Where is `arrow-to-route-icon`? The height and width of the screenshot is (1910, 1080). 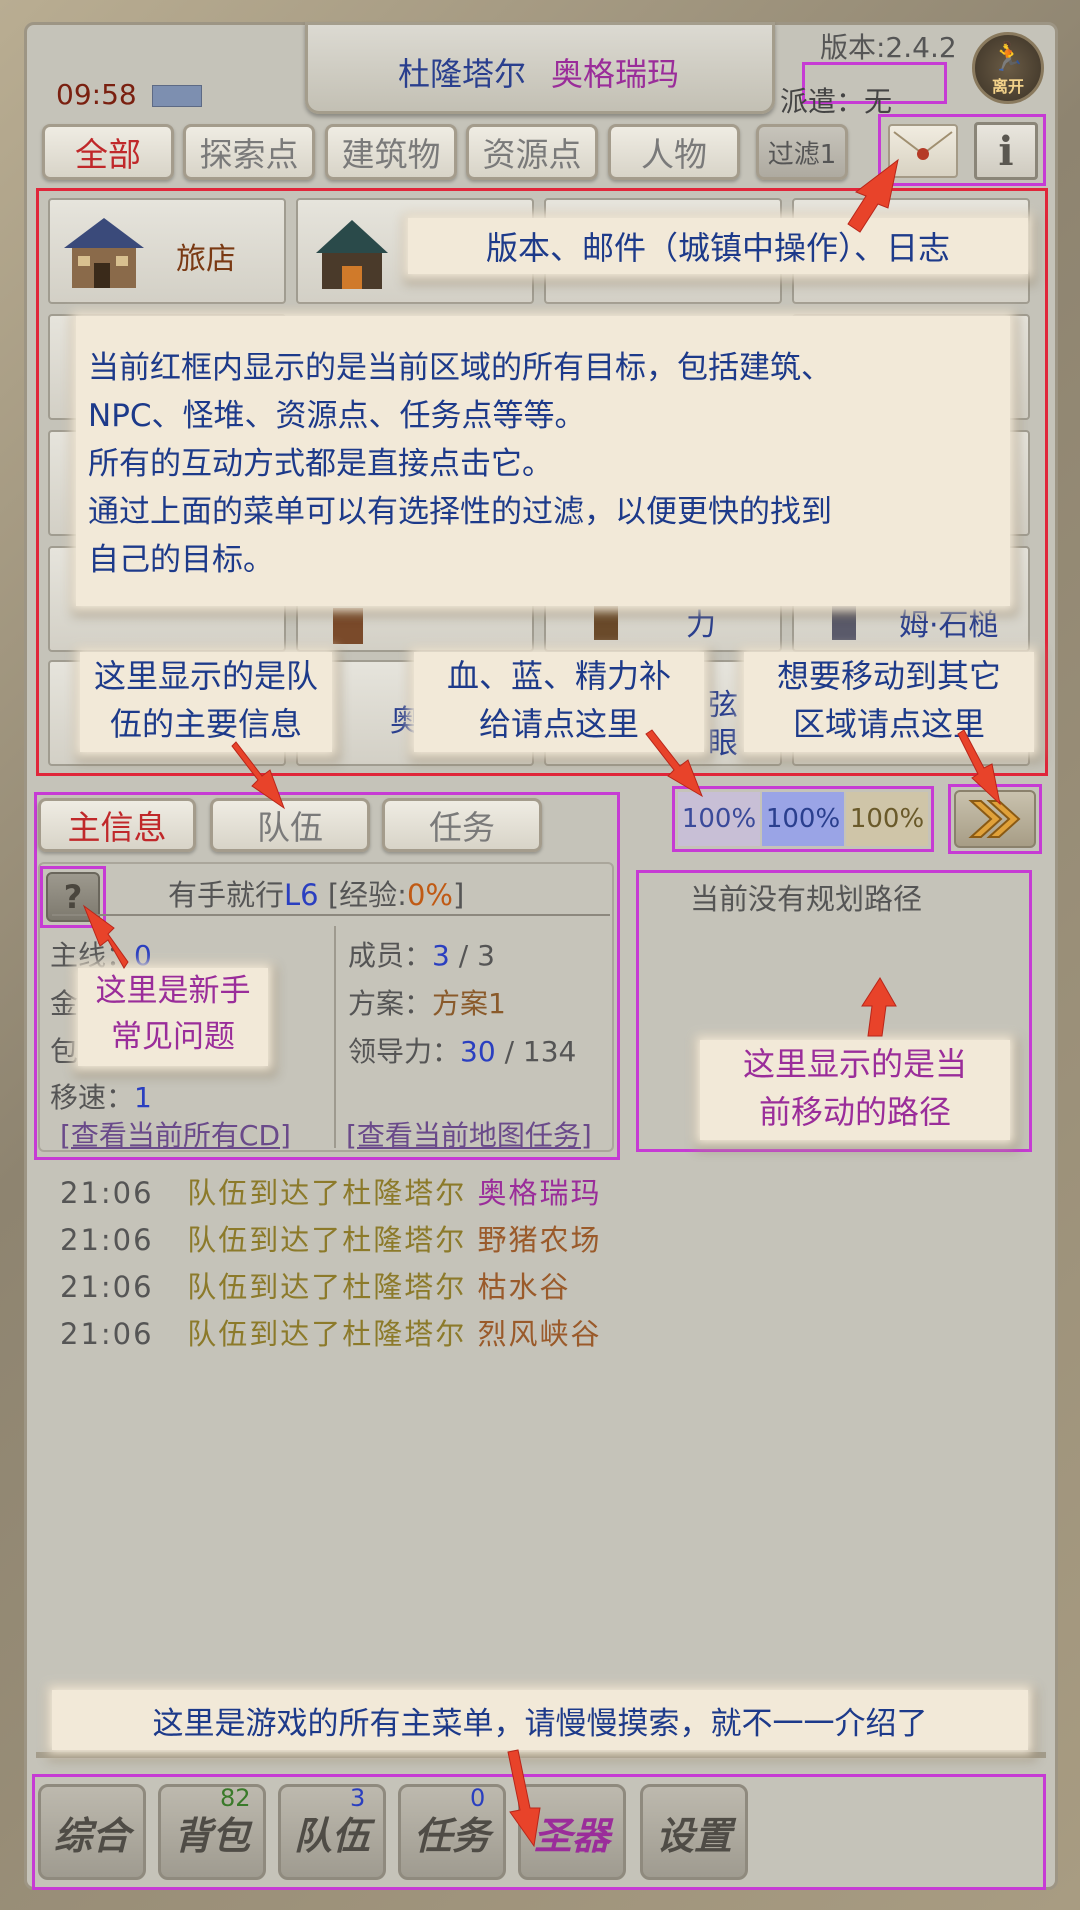 arrow-to-route-icon is located at coordinates (879, 1007).